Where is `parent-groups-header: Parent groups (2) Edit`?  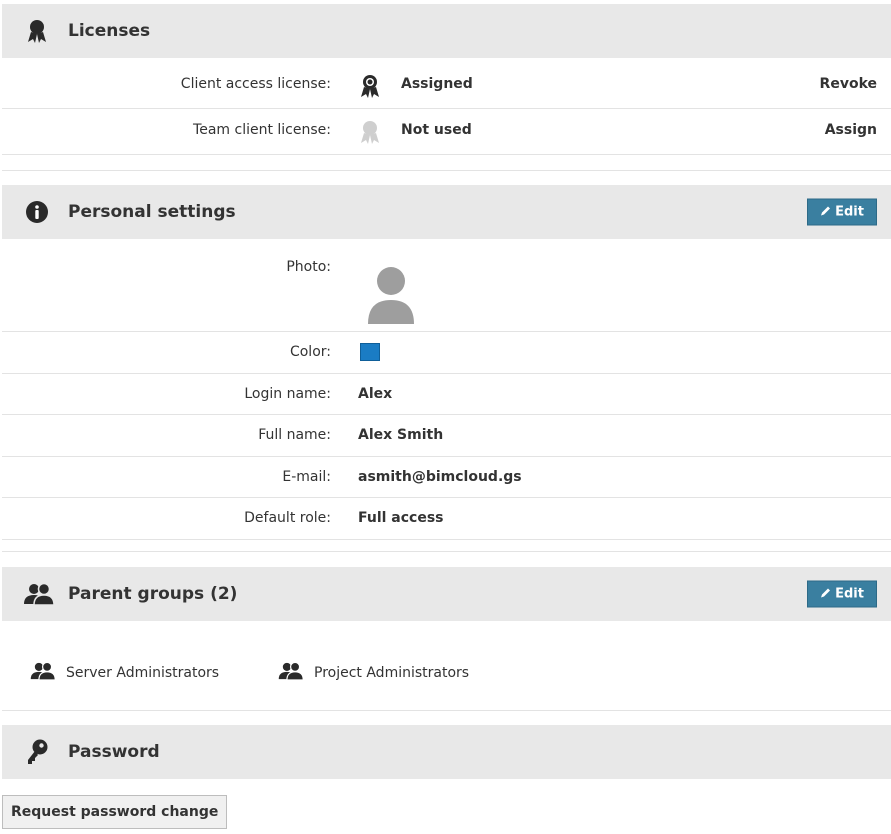
parent-groups-header: Parent groups (2) Edit is located at coordinates (446, 594).